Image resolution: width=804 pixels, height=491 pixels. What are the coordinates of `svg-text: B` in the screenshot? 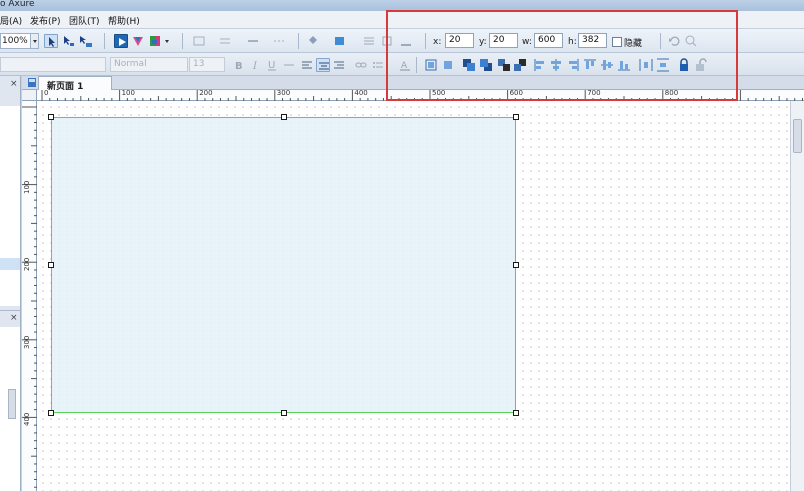 It's located at (239, 66).